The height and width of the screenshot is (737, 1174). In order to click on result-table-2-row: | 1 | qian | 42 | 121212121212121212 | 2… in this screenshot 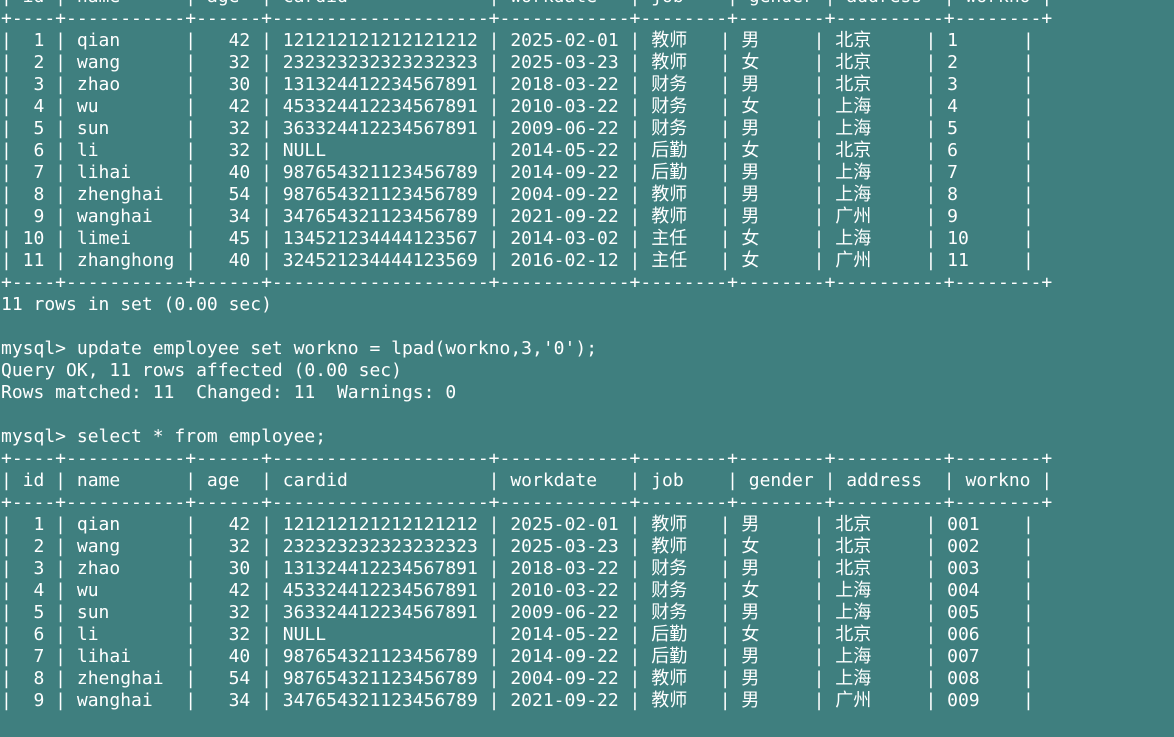, I will do `click(517, 524)`.